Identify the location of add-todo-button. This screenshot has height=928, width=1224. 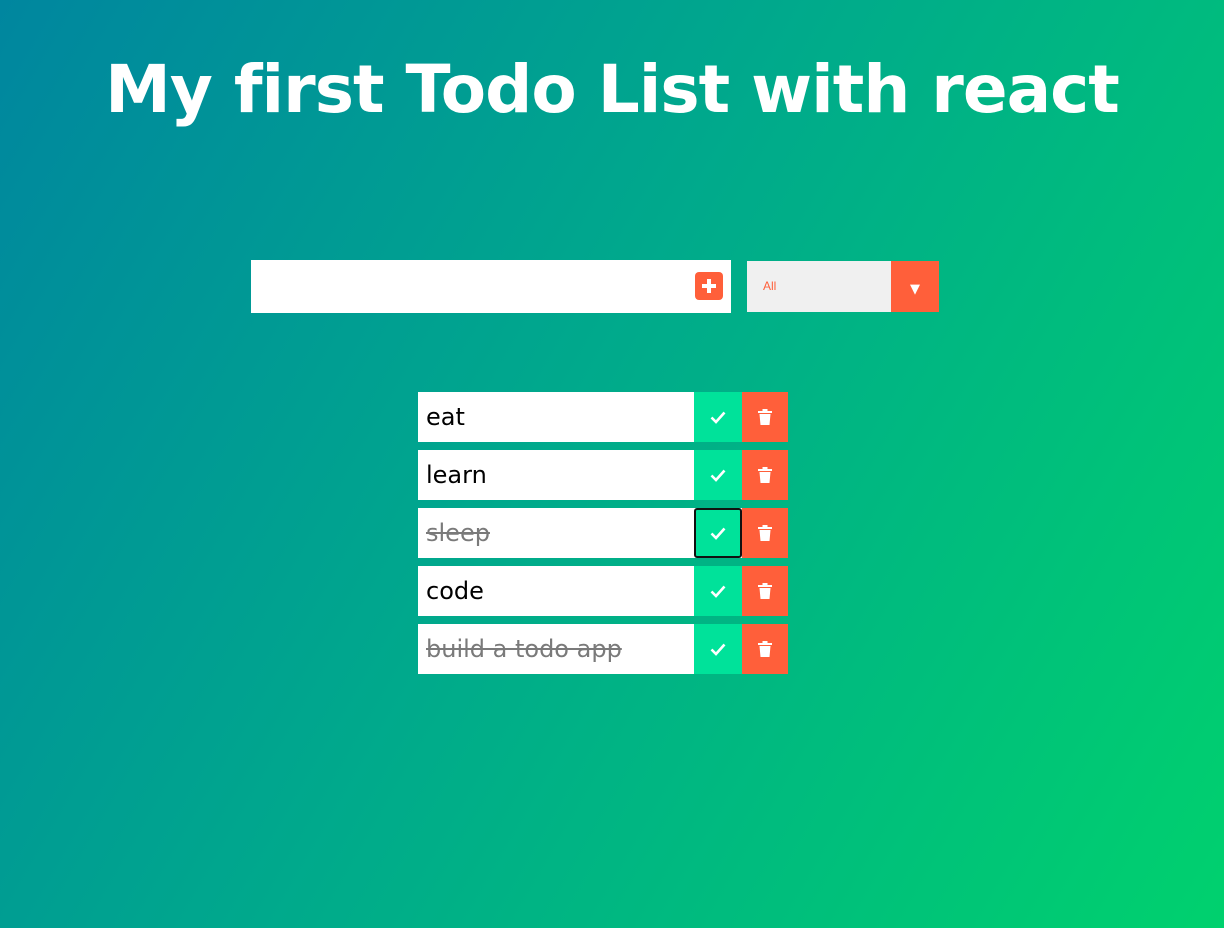
(709, 286).